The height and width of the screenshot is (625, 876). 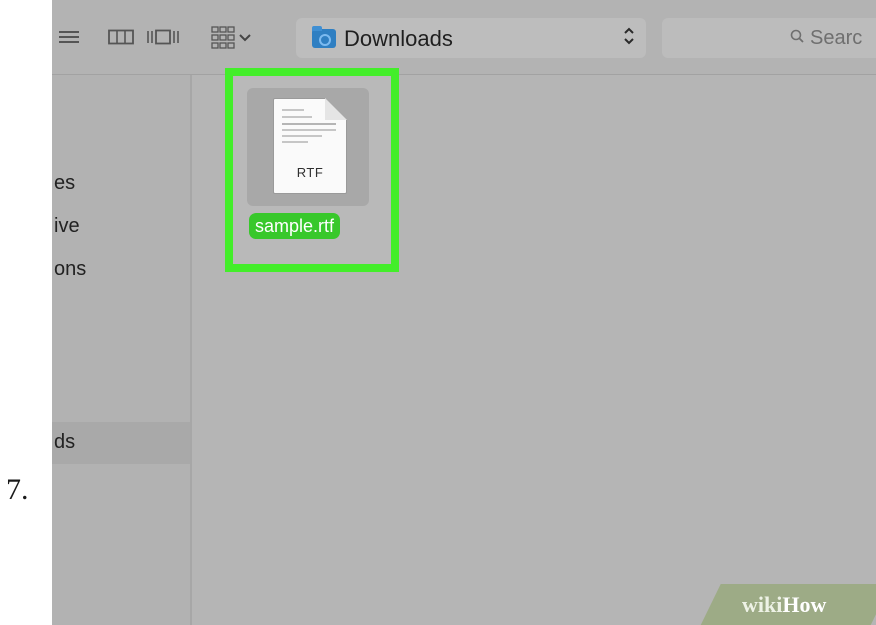 I want to click on cover-flow-view-icon, so click(x=163, y=37).